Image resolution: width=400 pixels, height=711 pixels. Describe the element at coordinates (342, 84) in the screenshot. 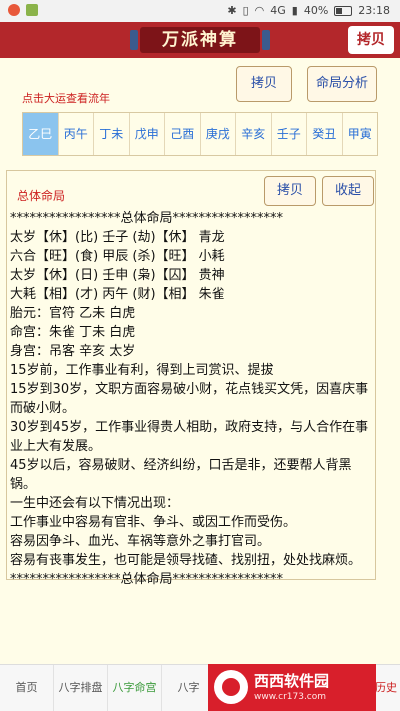

I see `chart-analysis-button: 命局分析` at that location.